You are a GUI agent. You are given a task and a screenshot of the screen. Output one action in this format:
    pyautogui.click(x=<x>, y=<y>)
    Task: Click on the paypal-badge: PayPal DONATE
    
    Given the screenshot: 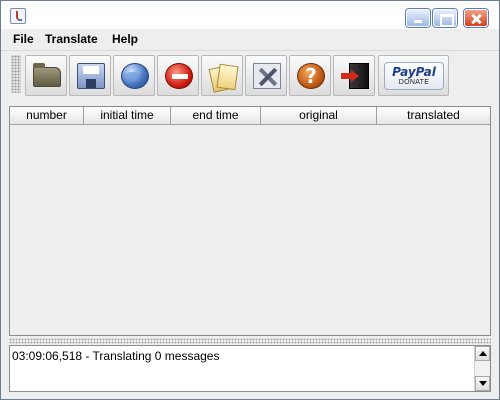 What is the action you would take?
    pyautogui.click(x=414, y=76)
    